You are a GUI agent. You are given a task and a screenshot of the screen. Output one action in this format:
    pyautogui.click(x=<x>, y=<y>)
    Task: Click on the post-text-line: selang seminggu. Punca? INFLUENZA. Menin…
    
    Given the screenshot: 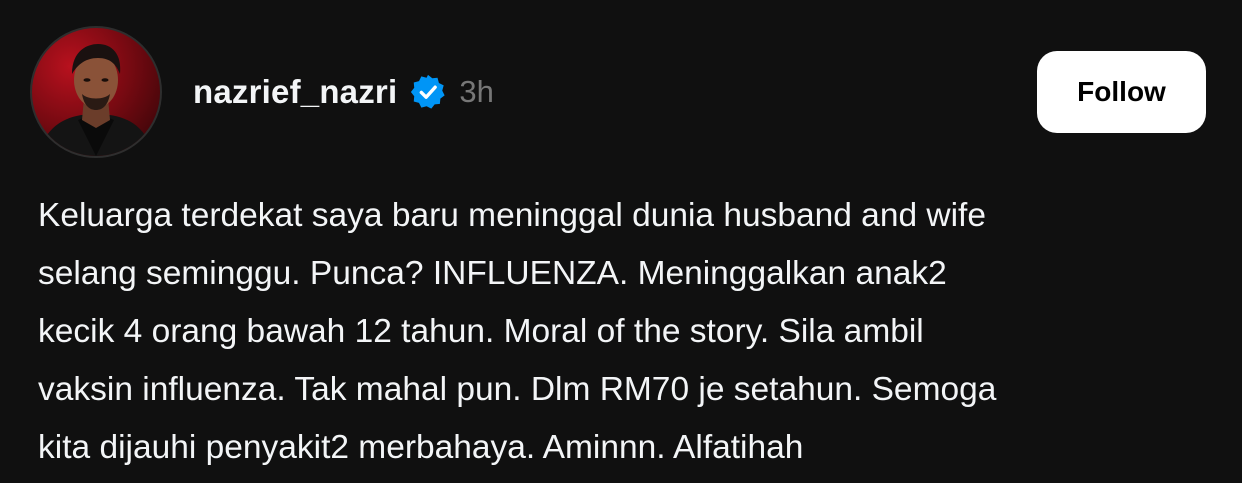 What is the action you would take?
    pyautogui.click(x=492, y=273)
    